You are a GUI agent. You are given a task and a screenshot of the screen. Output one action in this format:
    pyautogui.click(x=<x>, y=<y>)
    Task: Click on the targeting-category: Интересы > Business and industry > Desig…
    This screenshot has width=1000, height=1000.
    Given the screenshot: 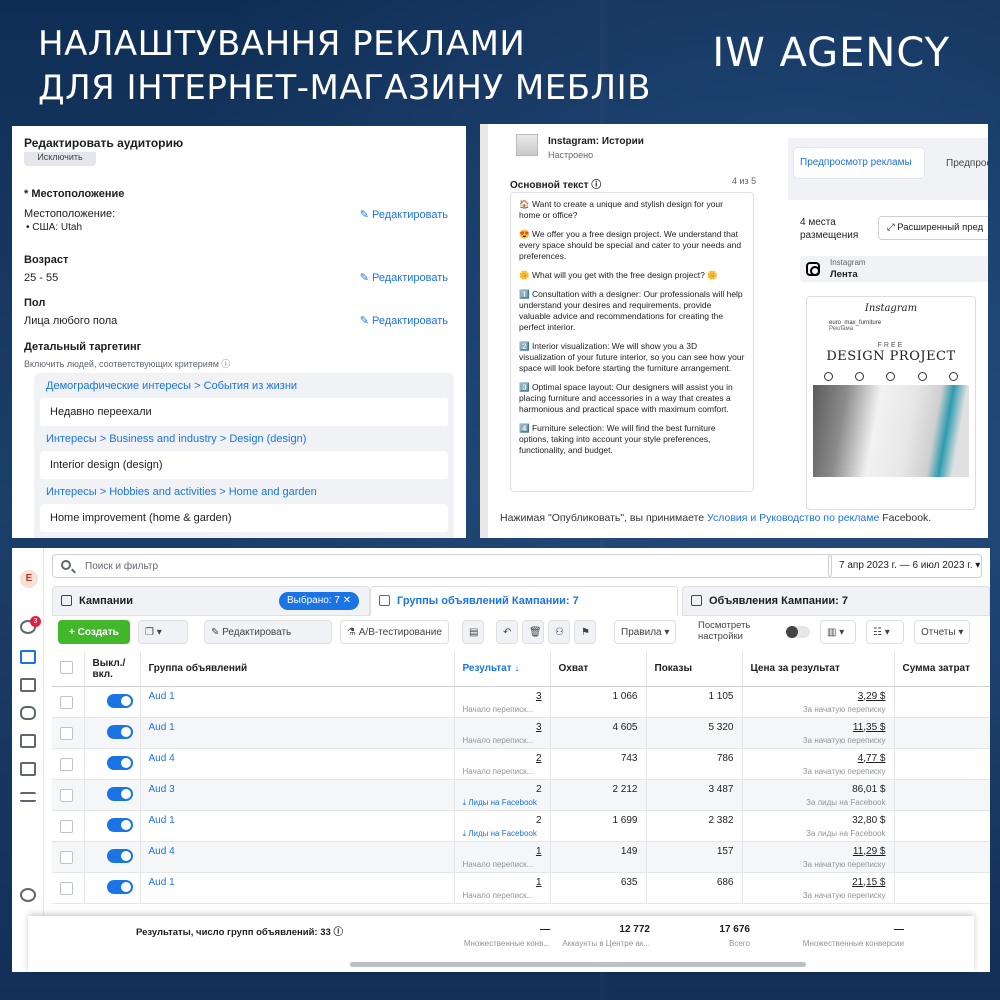 What is the action you would take?
    pyautogui.click(x=244, y=438)
    